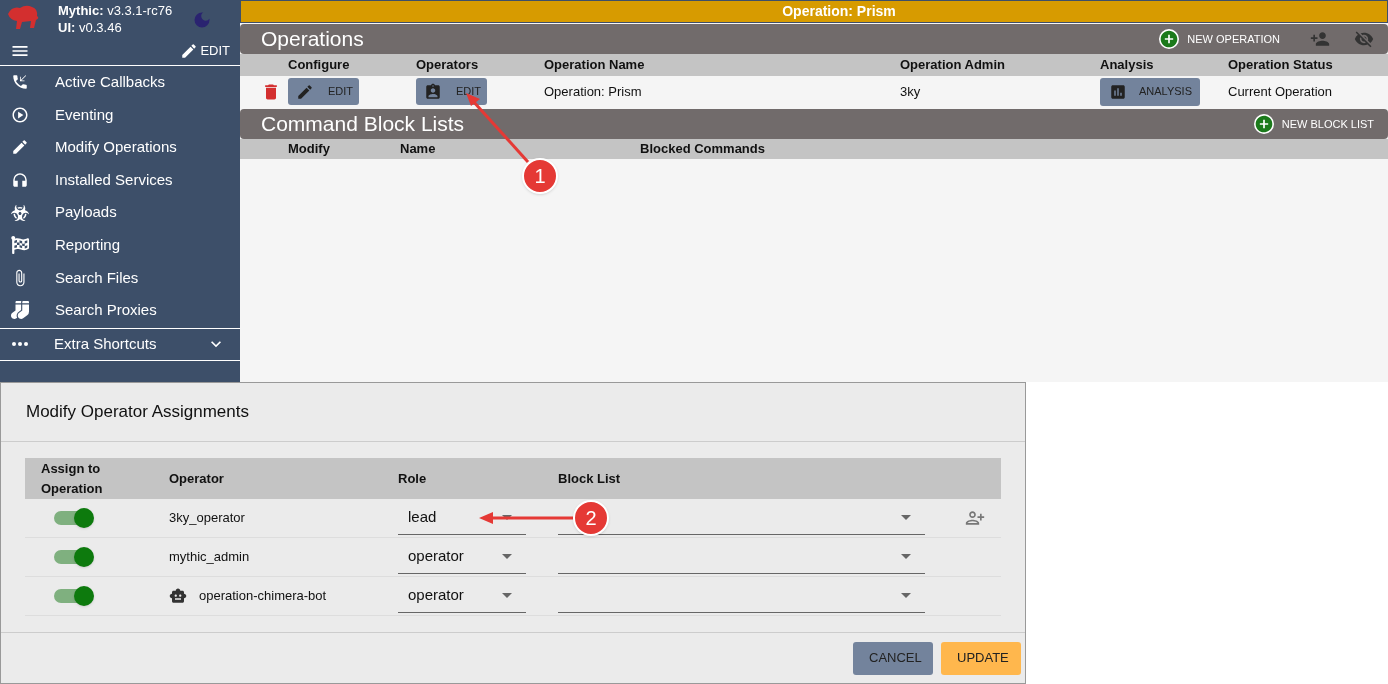 This screenshot has width=1388, height=684. Describe the element at coordinates (309, 149) in the screenshot. I see `column-header: Modify` at that location.